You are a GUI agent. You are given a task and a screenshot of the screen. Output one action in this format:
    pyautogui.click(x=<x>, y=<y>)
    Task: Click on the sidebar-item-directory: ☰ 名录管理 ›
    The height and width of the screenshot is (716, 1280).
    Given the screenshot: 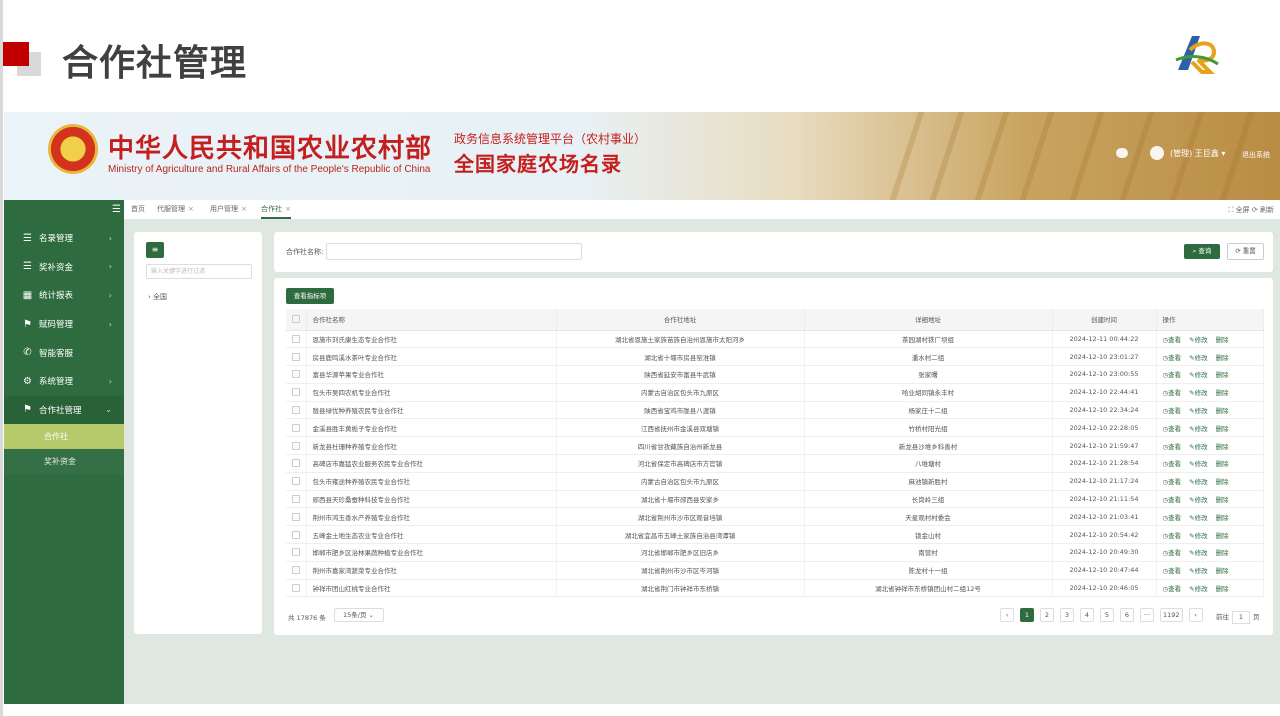 What is the action you would take?
    pyautogui.click(x=64, y=238)
    